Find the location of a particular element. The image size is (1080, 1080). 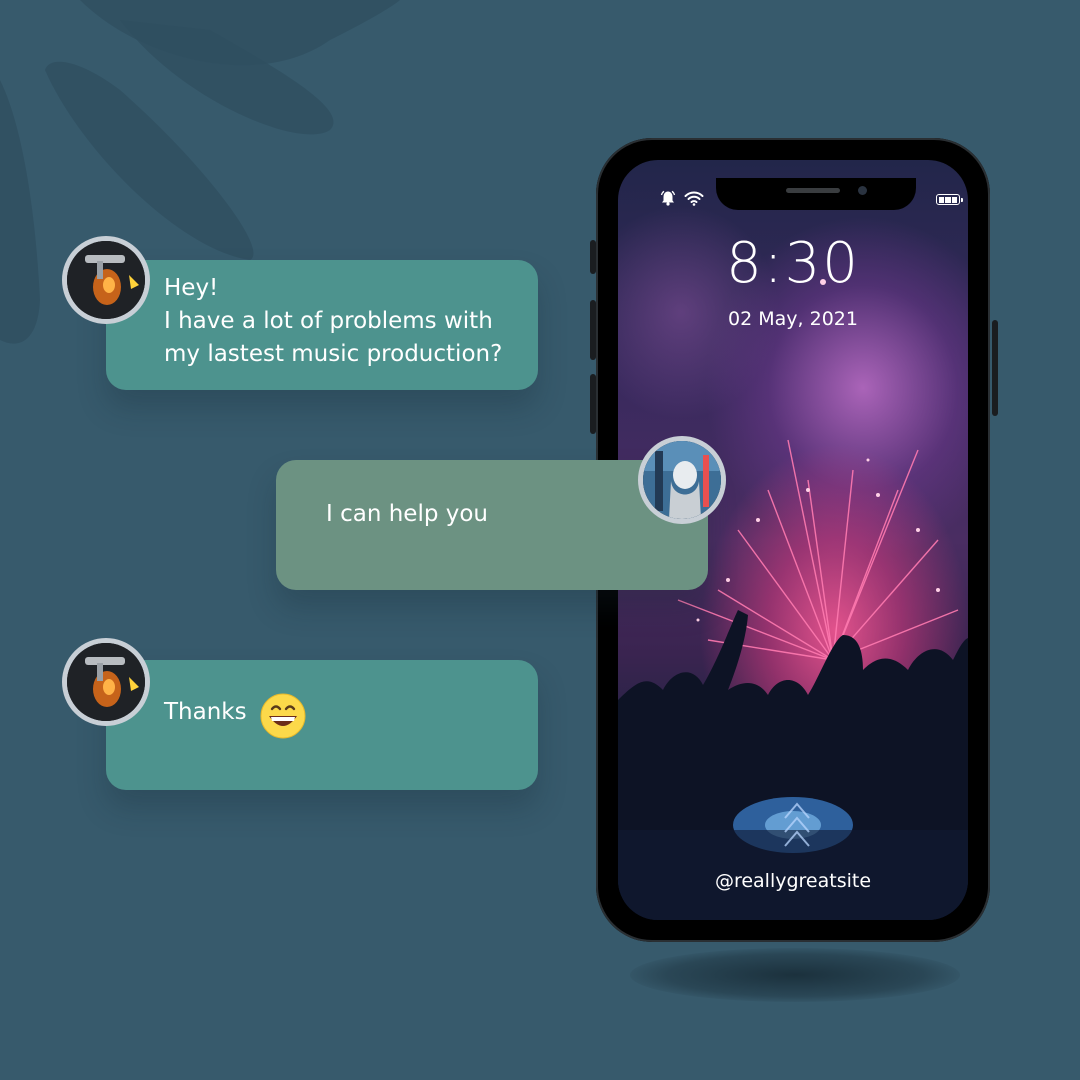

chat-message-incoming: Thanks is located at coordinates (322, 725).